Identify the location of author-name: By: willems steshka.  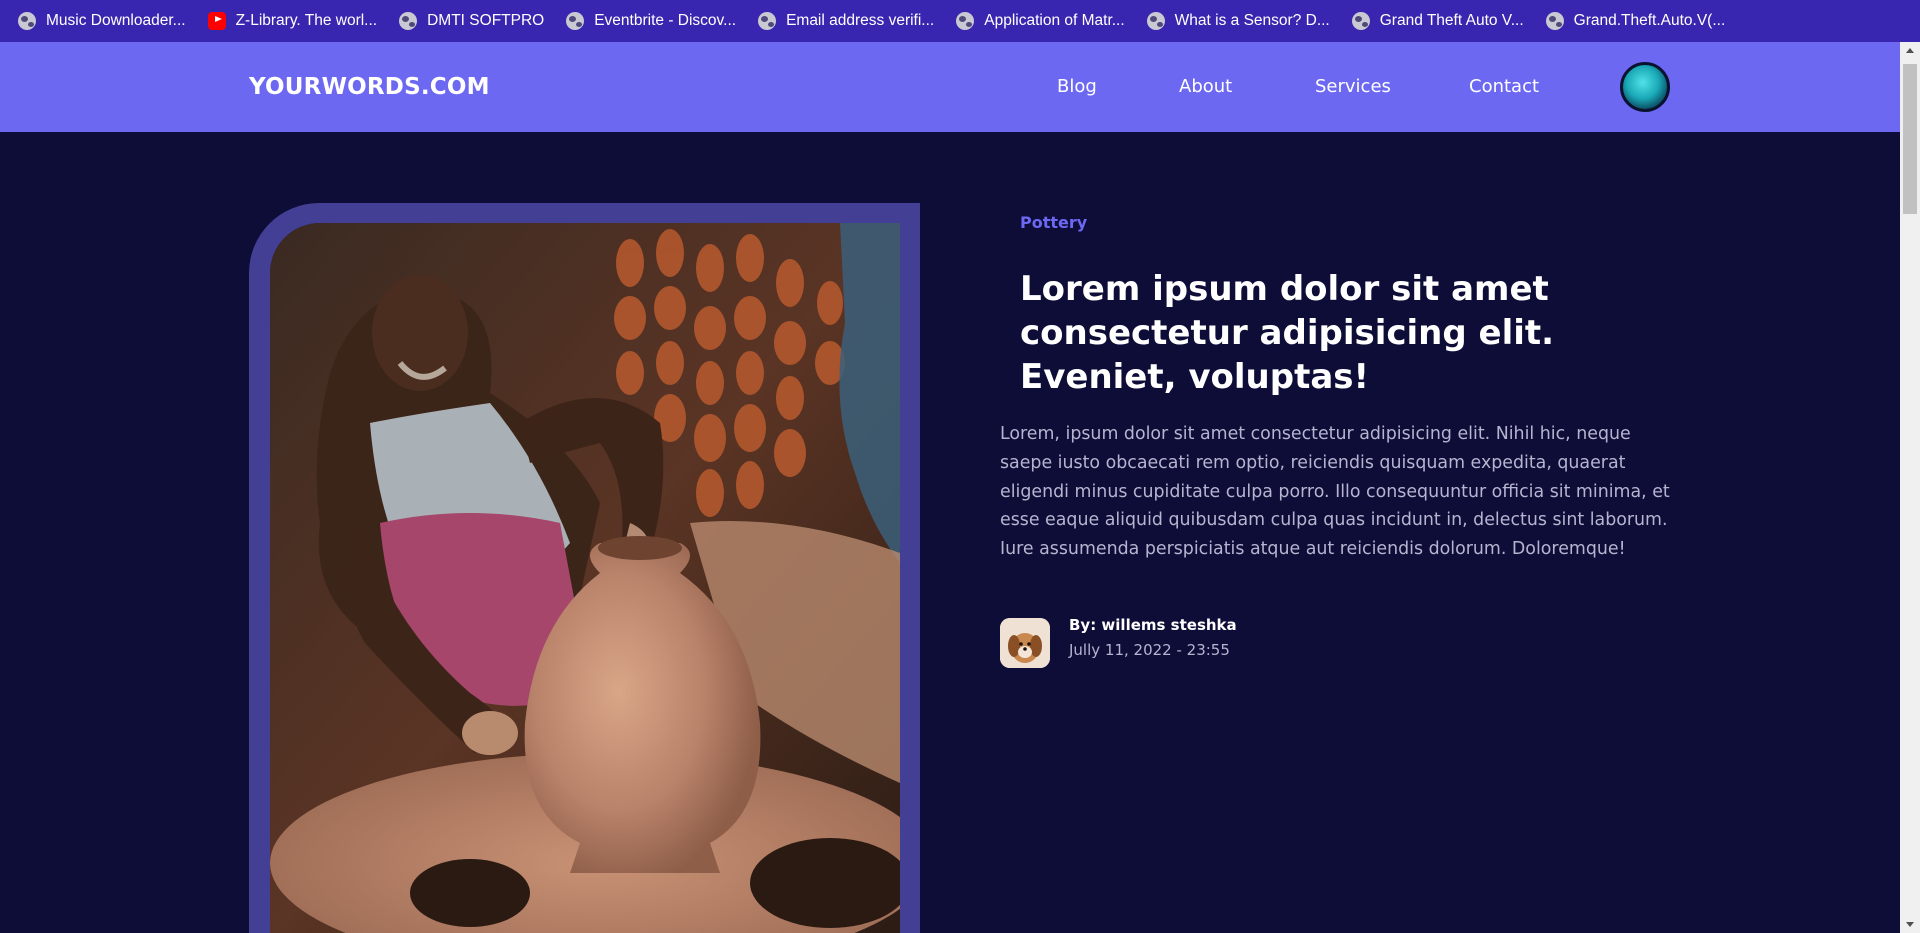
(1153, 625).